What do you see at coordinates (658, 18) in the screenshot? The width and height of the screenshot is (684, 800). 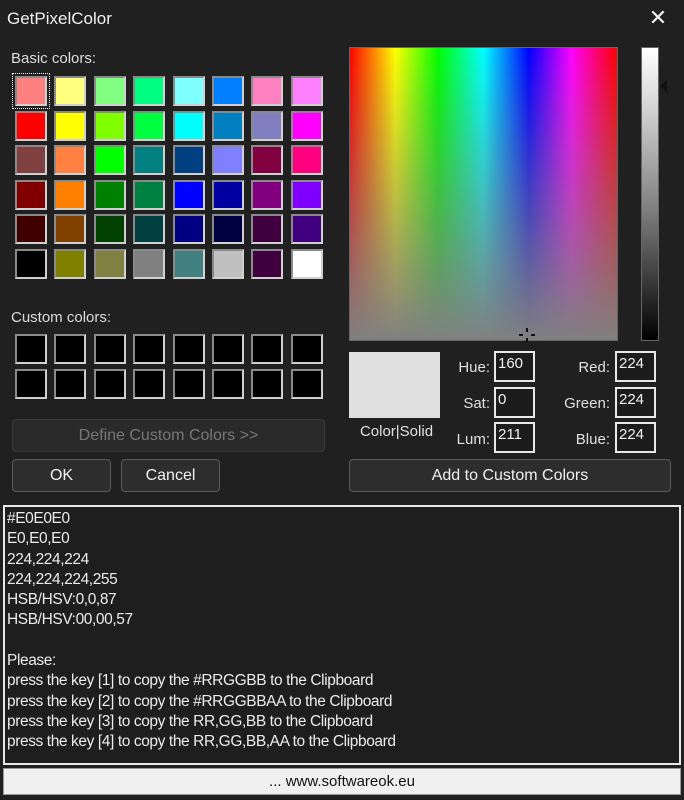 I see `close-icon: ✕` at bounding box center [658, 18].